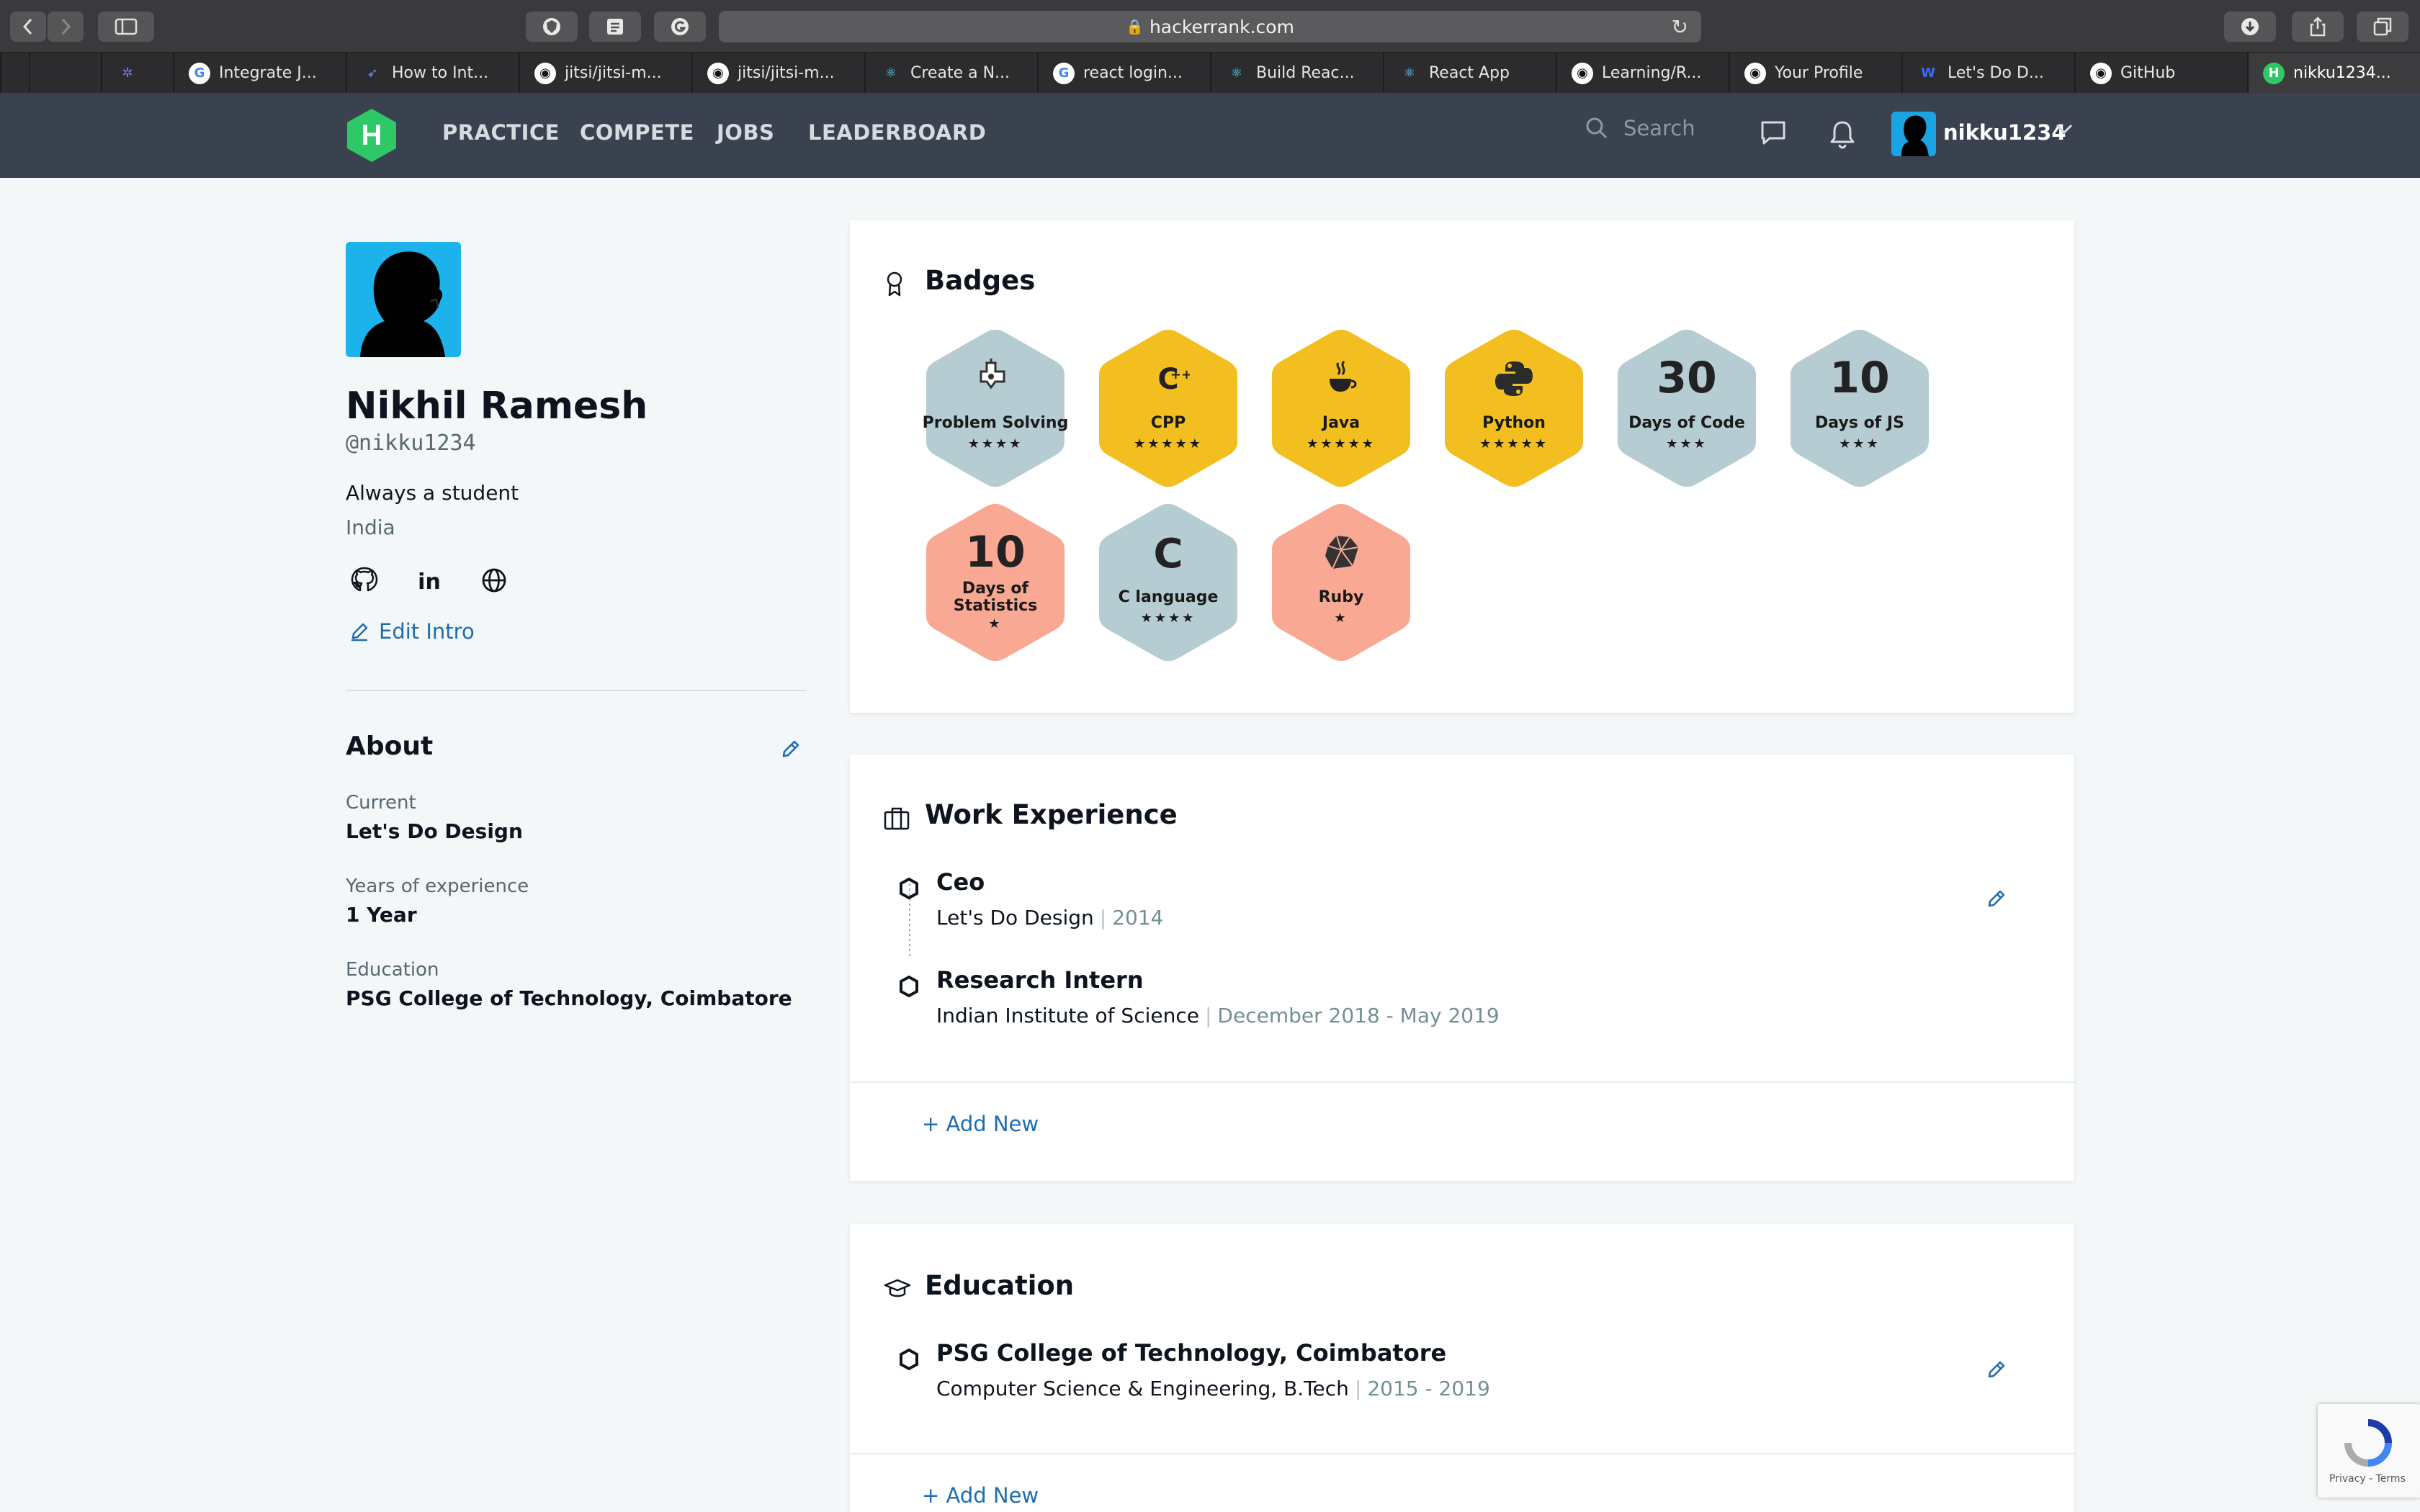 This screenshot has width=2420, height=1512. I want to click on react-icon: ⚛, so click(1236, 73).